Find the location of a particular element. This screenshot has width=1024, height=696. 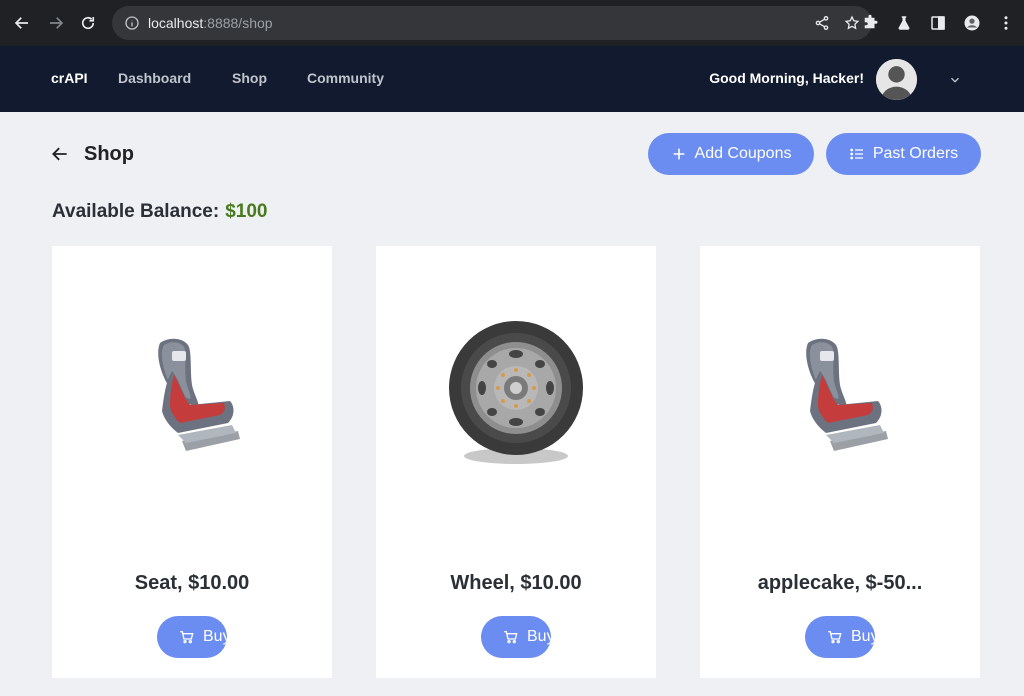

product-name: Wheel, $10.00 is located at coordinates (516, 583).